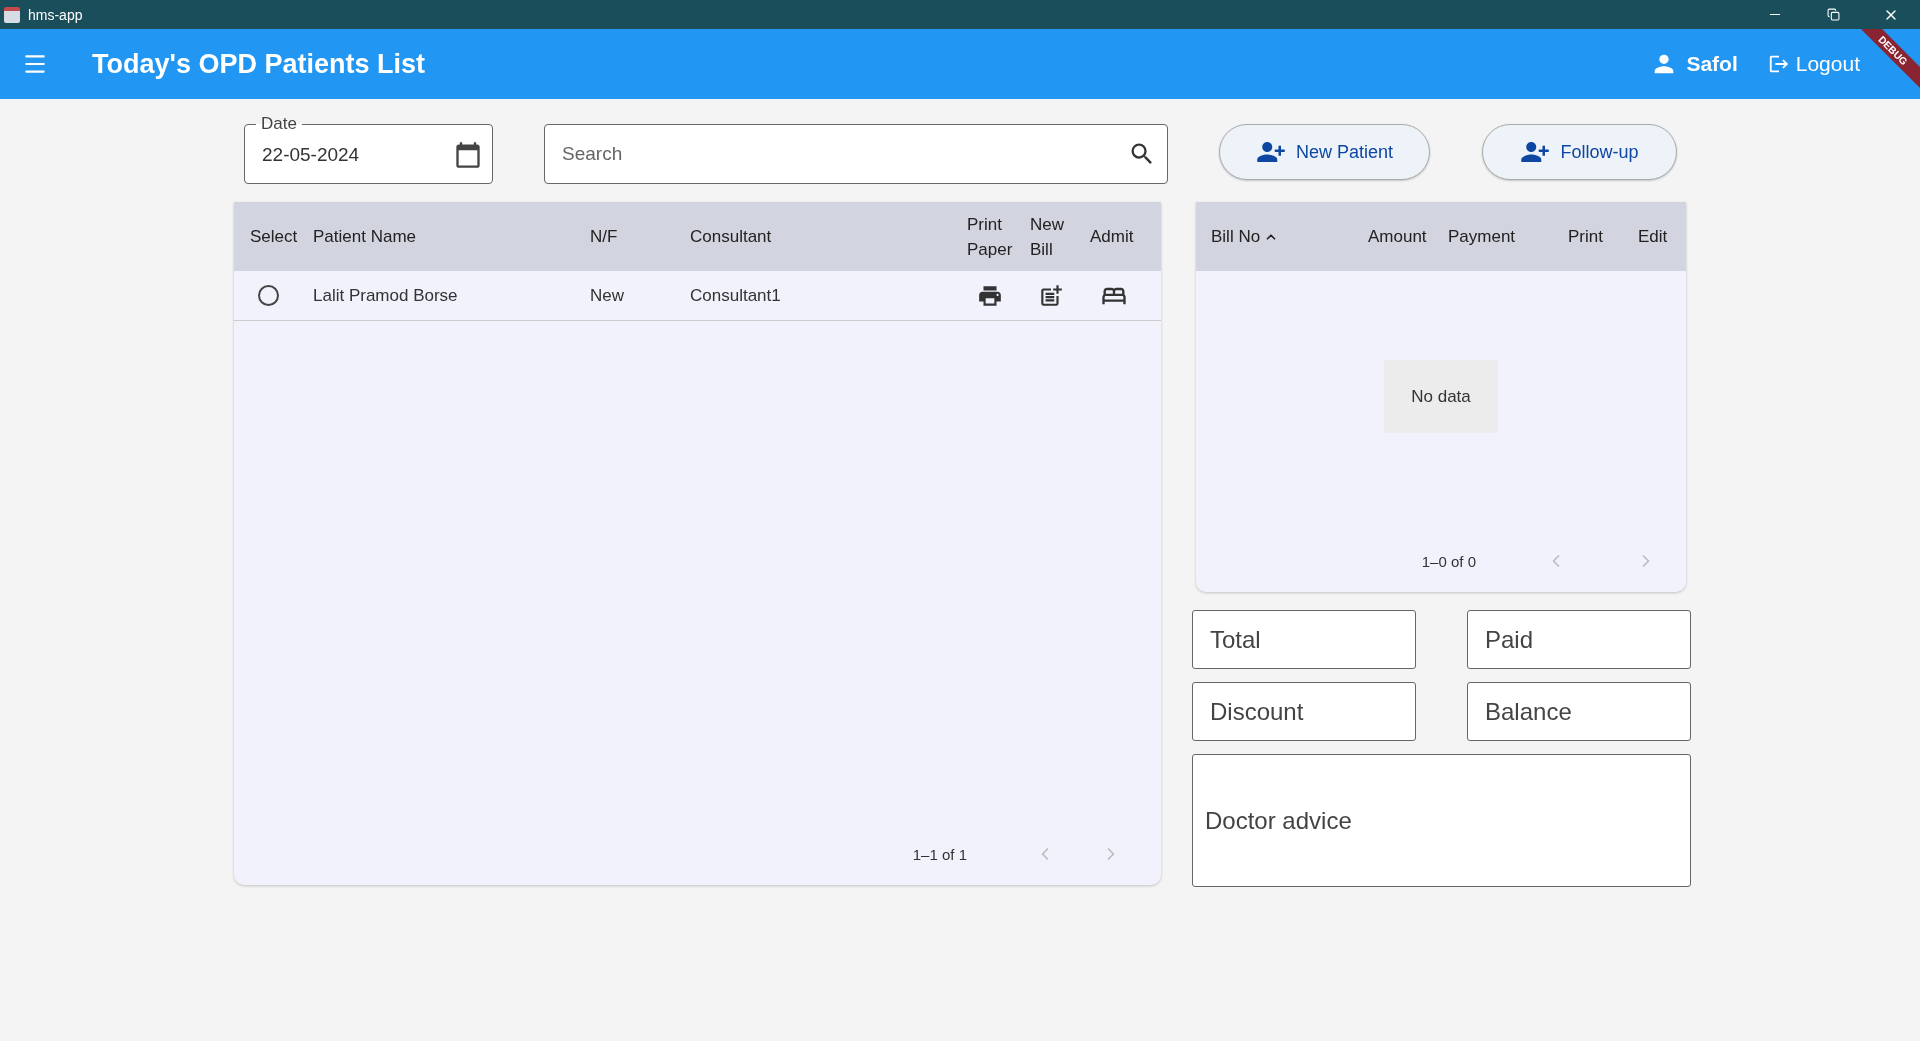 This screenshot has width=1920, height=1041. Describe the element at coordinates (368, 149) in the screenshot. I see `date-field: Date 22-05-2024` at that location.